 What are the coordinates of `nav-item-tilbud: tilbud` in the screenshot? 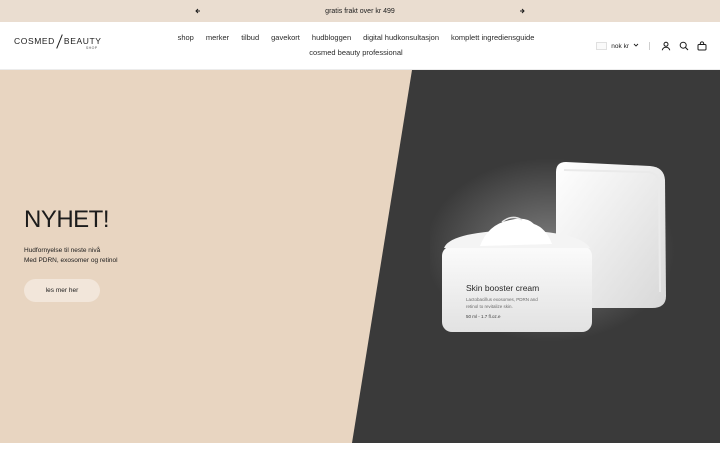 It's located at (250, 37).